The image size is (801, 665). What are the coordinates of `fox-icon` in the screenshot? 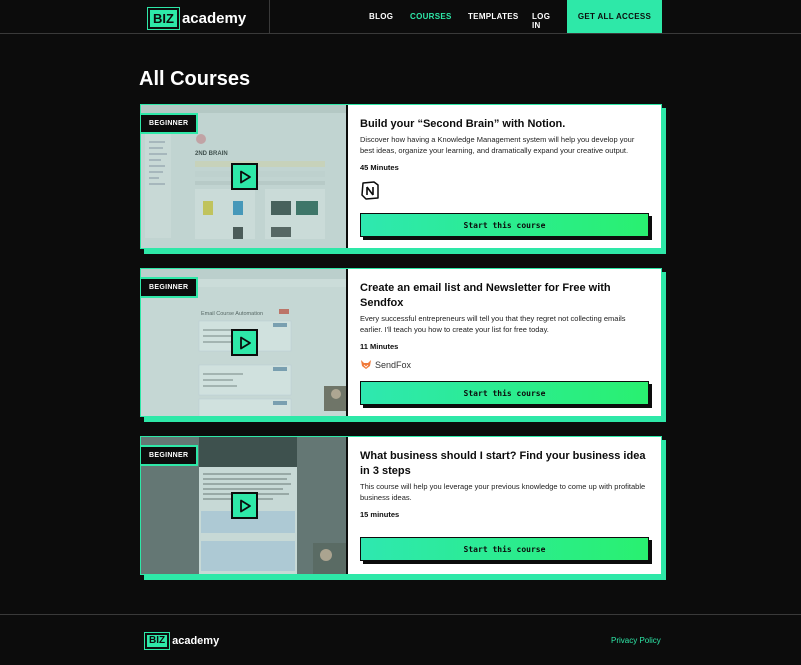 It's located at (366, 364).